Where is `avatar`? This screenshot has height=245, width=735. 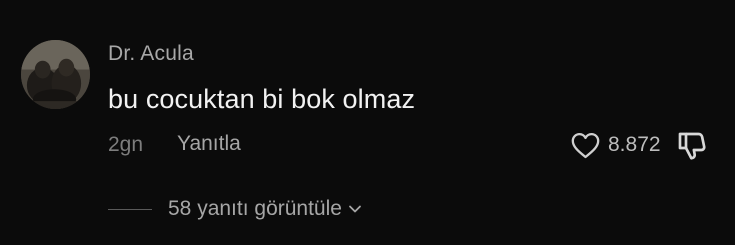
avatar is located at coordinates (55, 74).